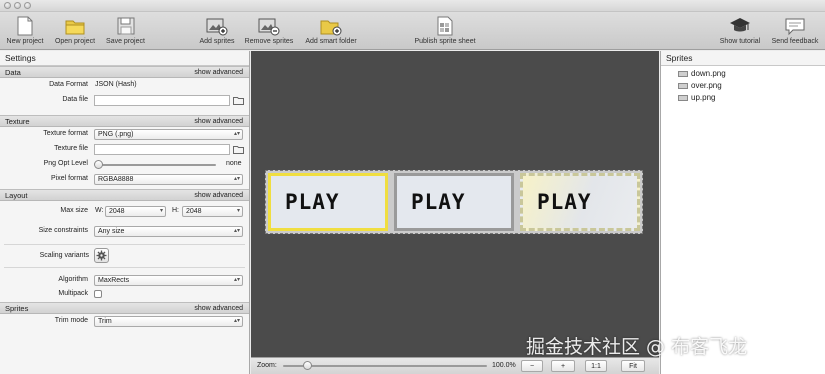 Image resolution: width=825 pixels, height=374 pixels. Describe the element at coordinates (27, 5) in the screenshot. I see `zoom-window-button` at that location.